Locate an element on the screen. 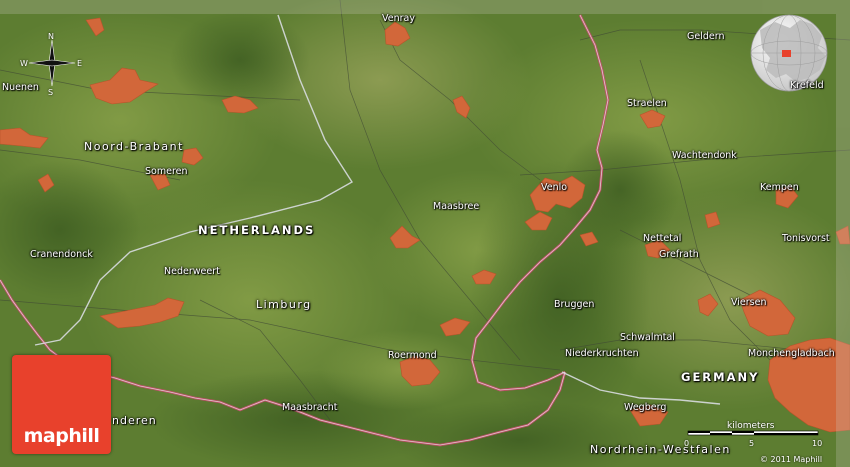 This screenshot has width=850, height=467. place-nederweert: Nederweert is located at coordinates (192, 271).